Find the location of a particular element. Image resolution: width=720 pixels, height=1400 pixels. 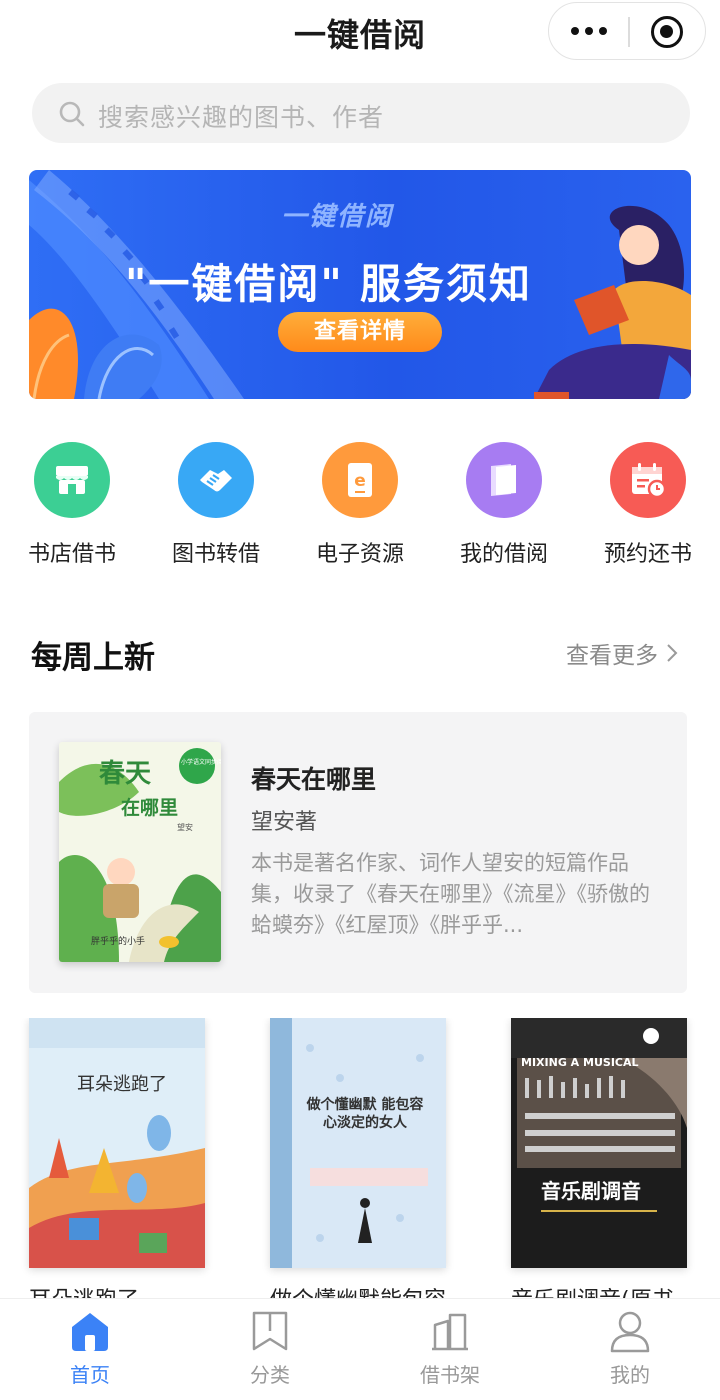

cover-author: 望安 is located at coordinates (185, 827).